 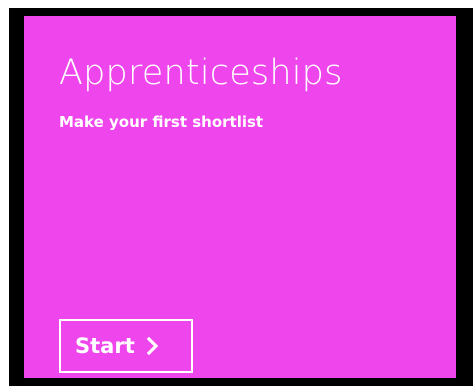 What do you see at coordinates (105, 346) in the screenshot?
I see `start-button-label: Start` at bounding box center [105, 346].